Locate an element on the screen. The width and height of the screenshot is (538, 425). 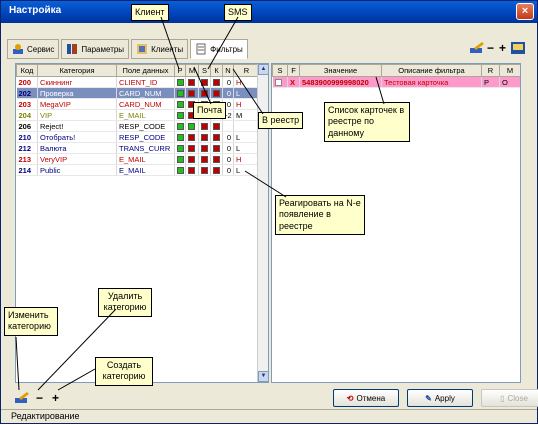
col-filter-r: R is located at coordinates (490, 70).